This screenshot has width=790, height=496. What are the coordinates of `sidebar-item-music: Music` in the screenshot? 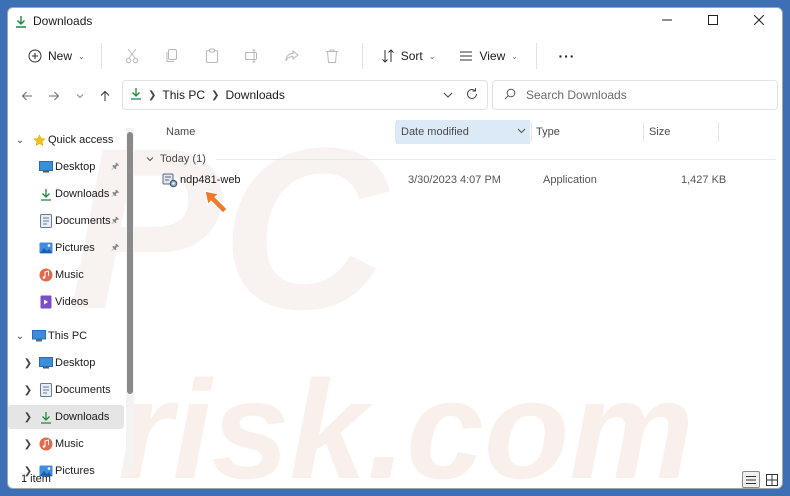 It's located at (66, 275).